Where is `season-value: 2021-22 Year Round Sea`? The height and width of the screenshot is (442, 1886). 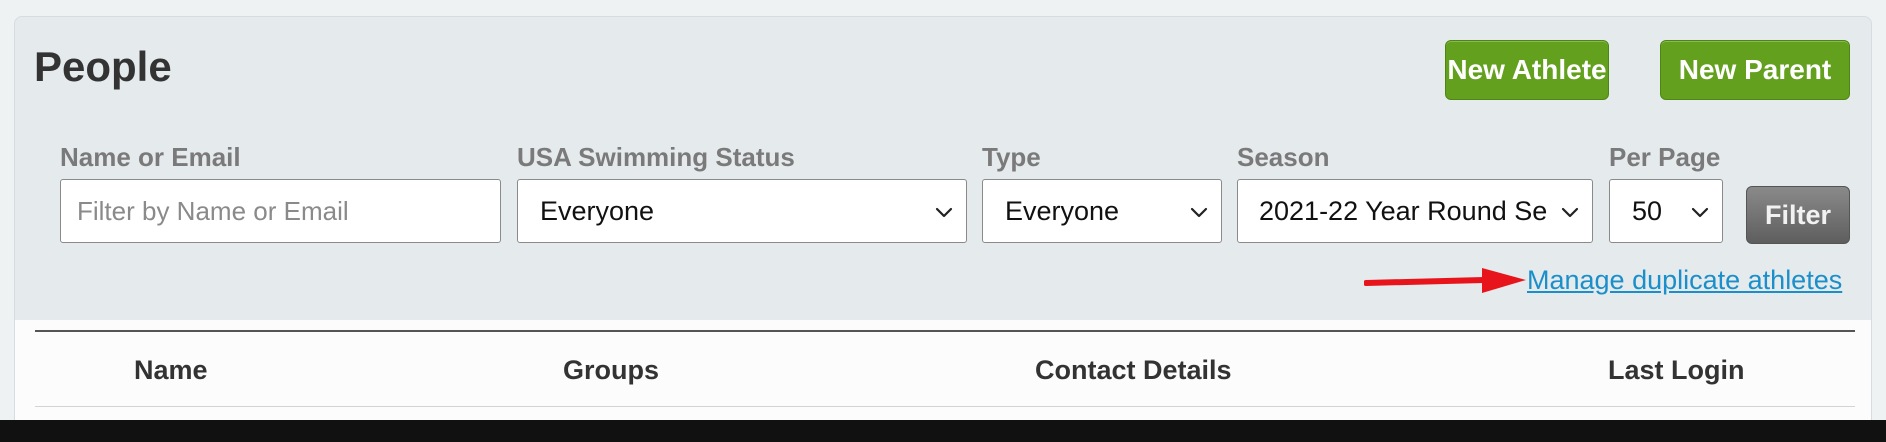 season-value: 2021-22 Year Round Sea is located at coordinates (1403, 210).